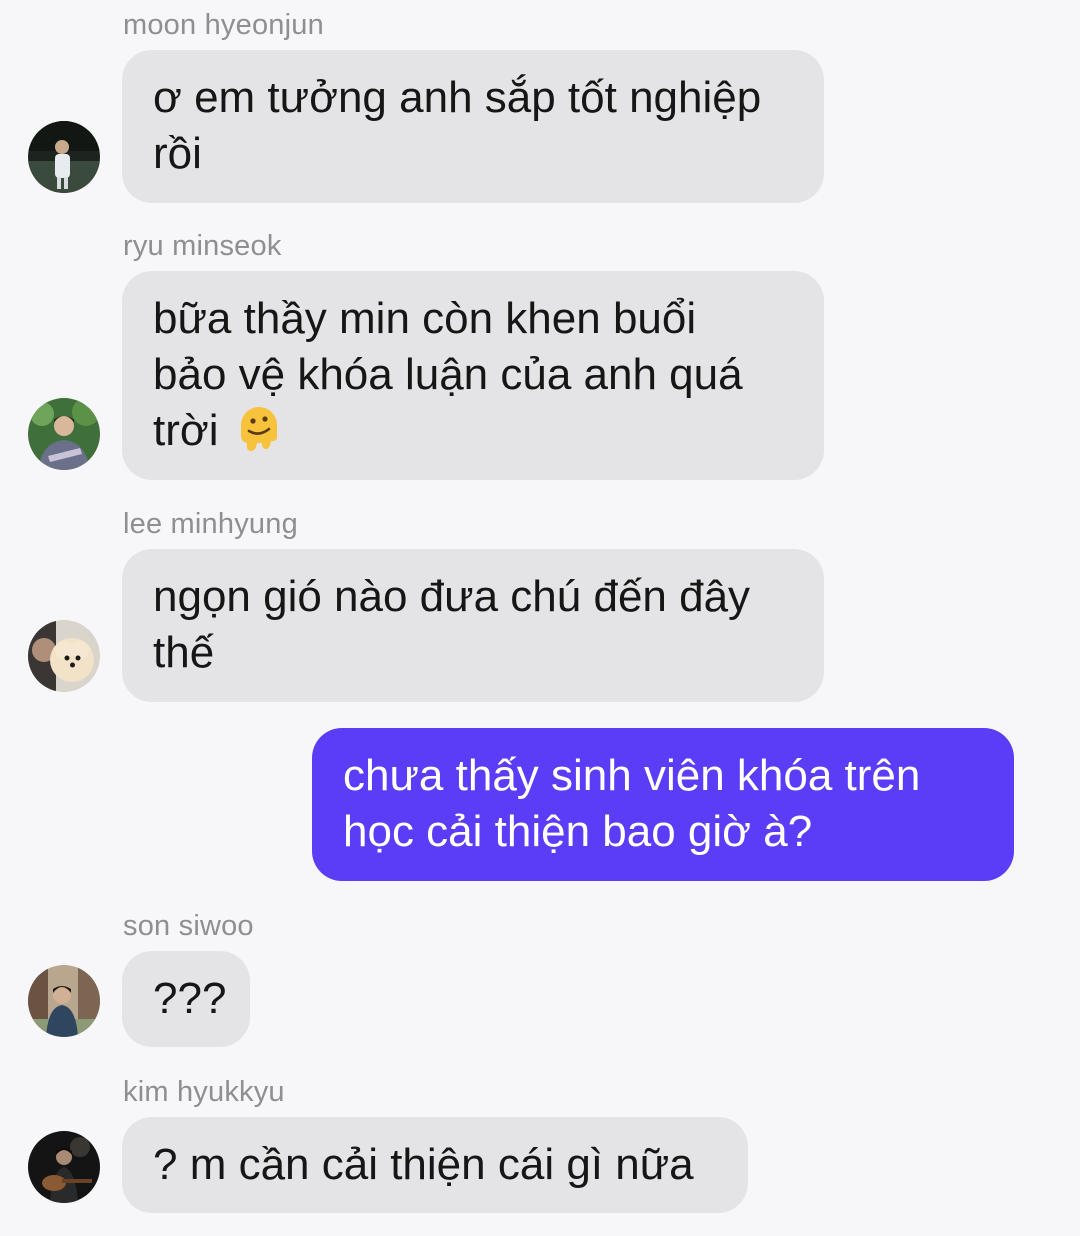 The width and height of the screenshot is (1080, 1236). What do you see at coordinates (457, 97) in the screenshot?
I see `message-line: ơ em tưởng anh sắp tốt nghiệp` at bounding box center [457, 97].